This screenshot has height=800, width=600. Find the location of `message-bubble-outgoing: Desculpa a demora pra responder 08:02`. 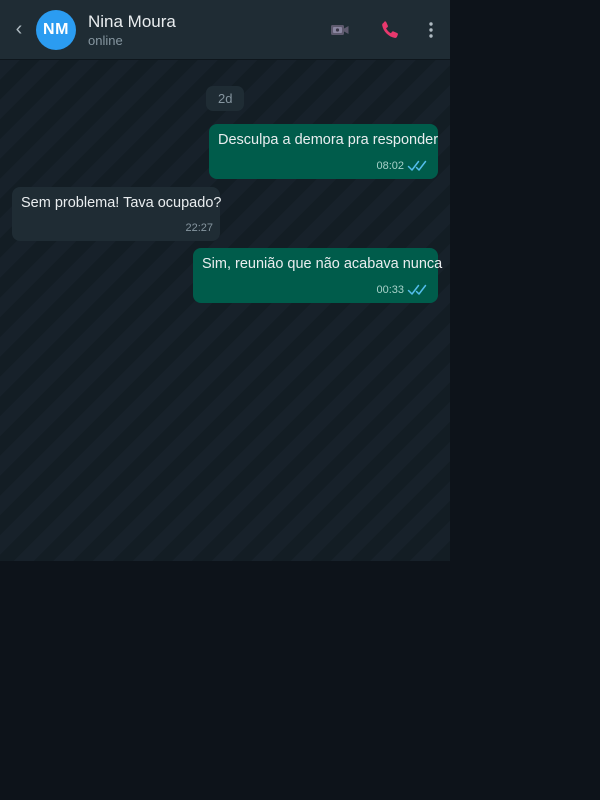

message-bubble-outgoing: Desculpa a demora pra responder 08:02 is located at coordinates (323, 151).